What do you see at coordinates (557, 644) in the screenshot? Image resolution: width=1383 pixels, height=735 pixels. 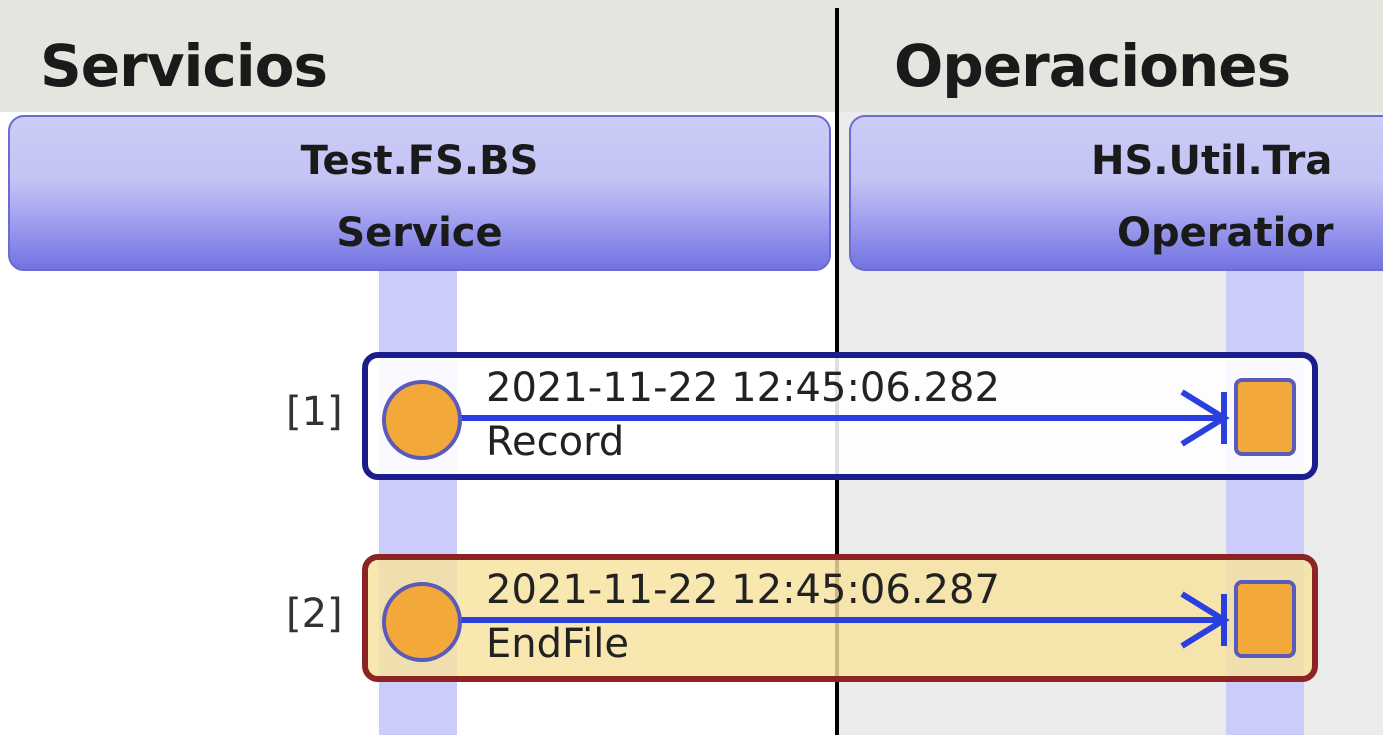 I see `message-name: EndFile` at bounding box center [557, 644].